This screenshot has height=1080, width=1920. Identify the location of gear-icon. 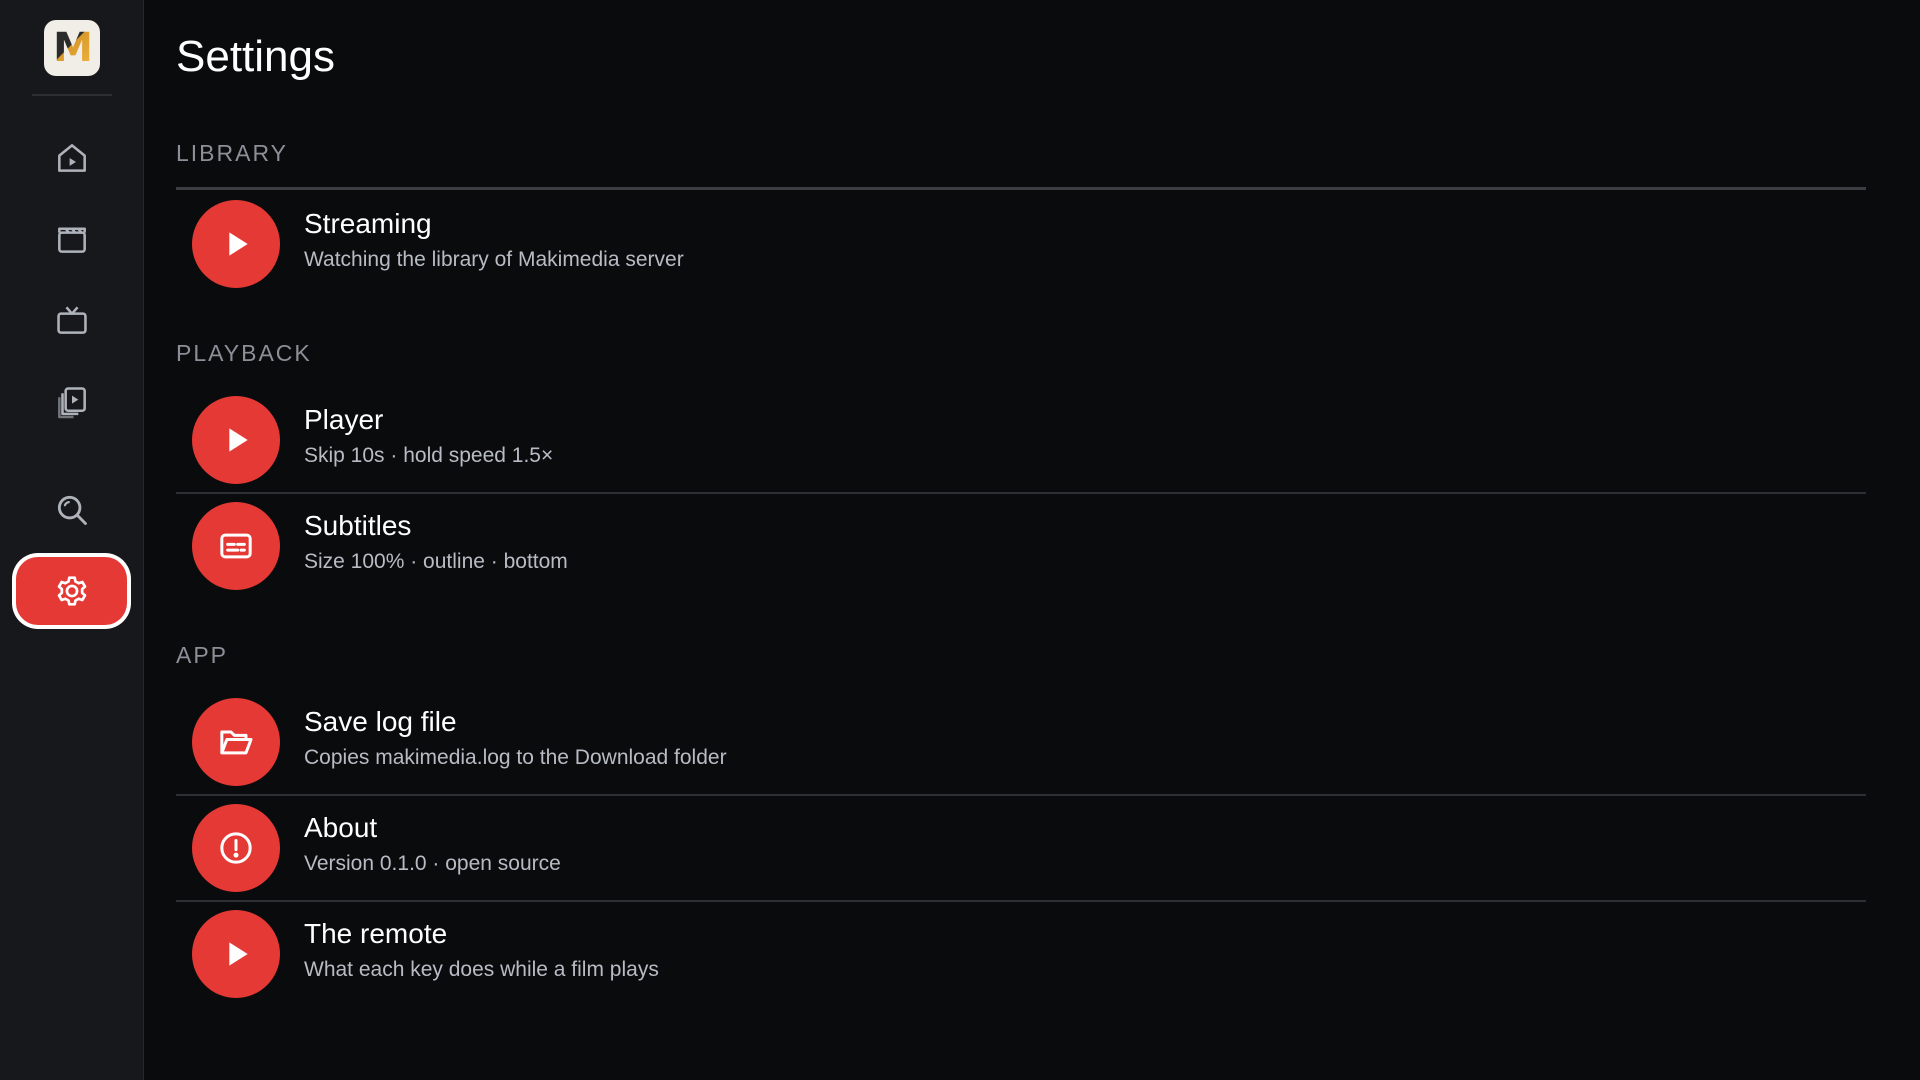
(71, 591).